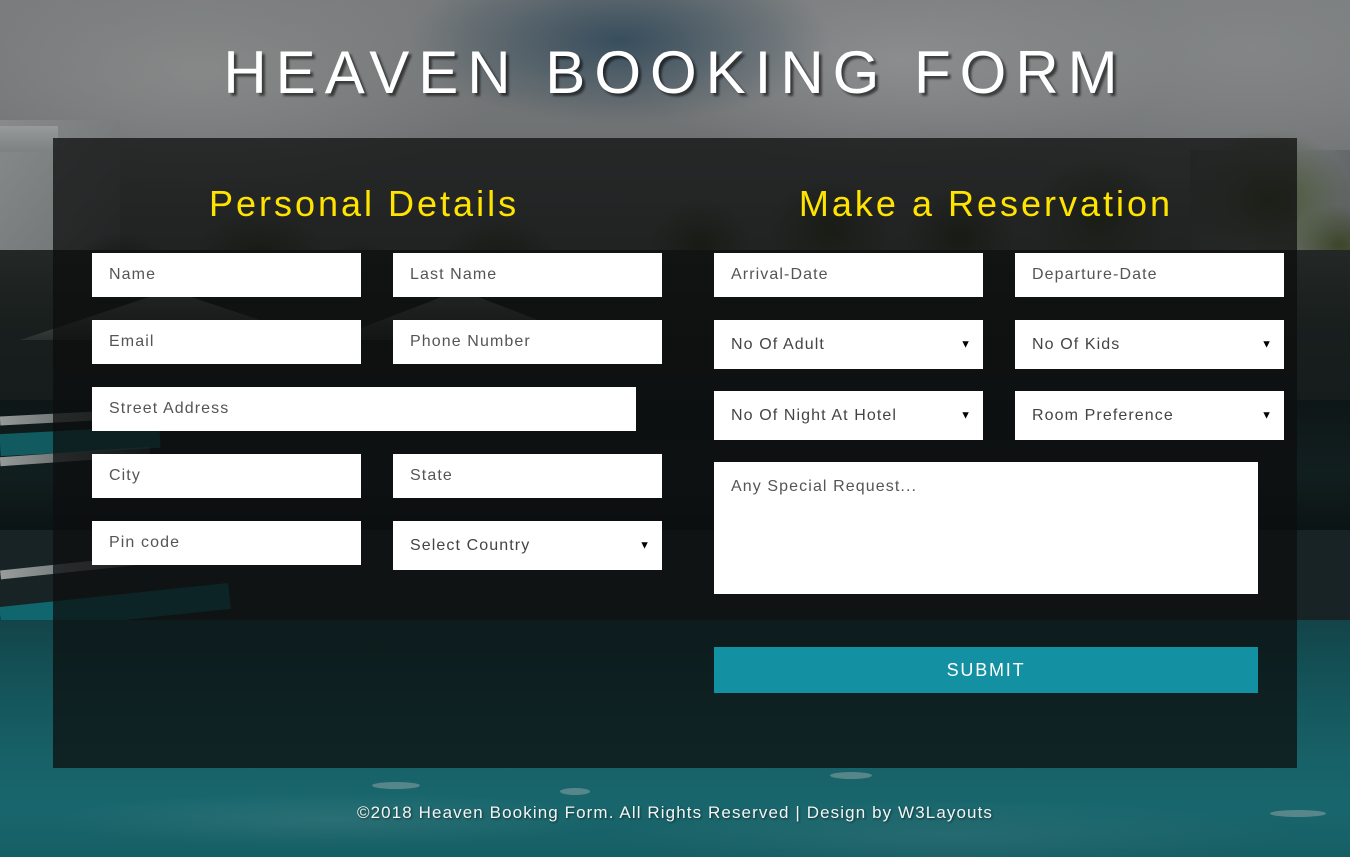 The width and height of the screenshot is (1350, 857). I want to click on special-request-textarea, so click(986, 528).